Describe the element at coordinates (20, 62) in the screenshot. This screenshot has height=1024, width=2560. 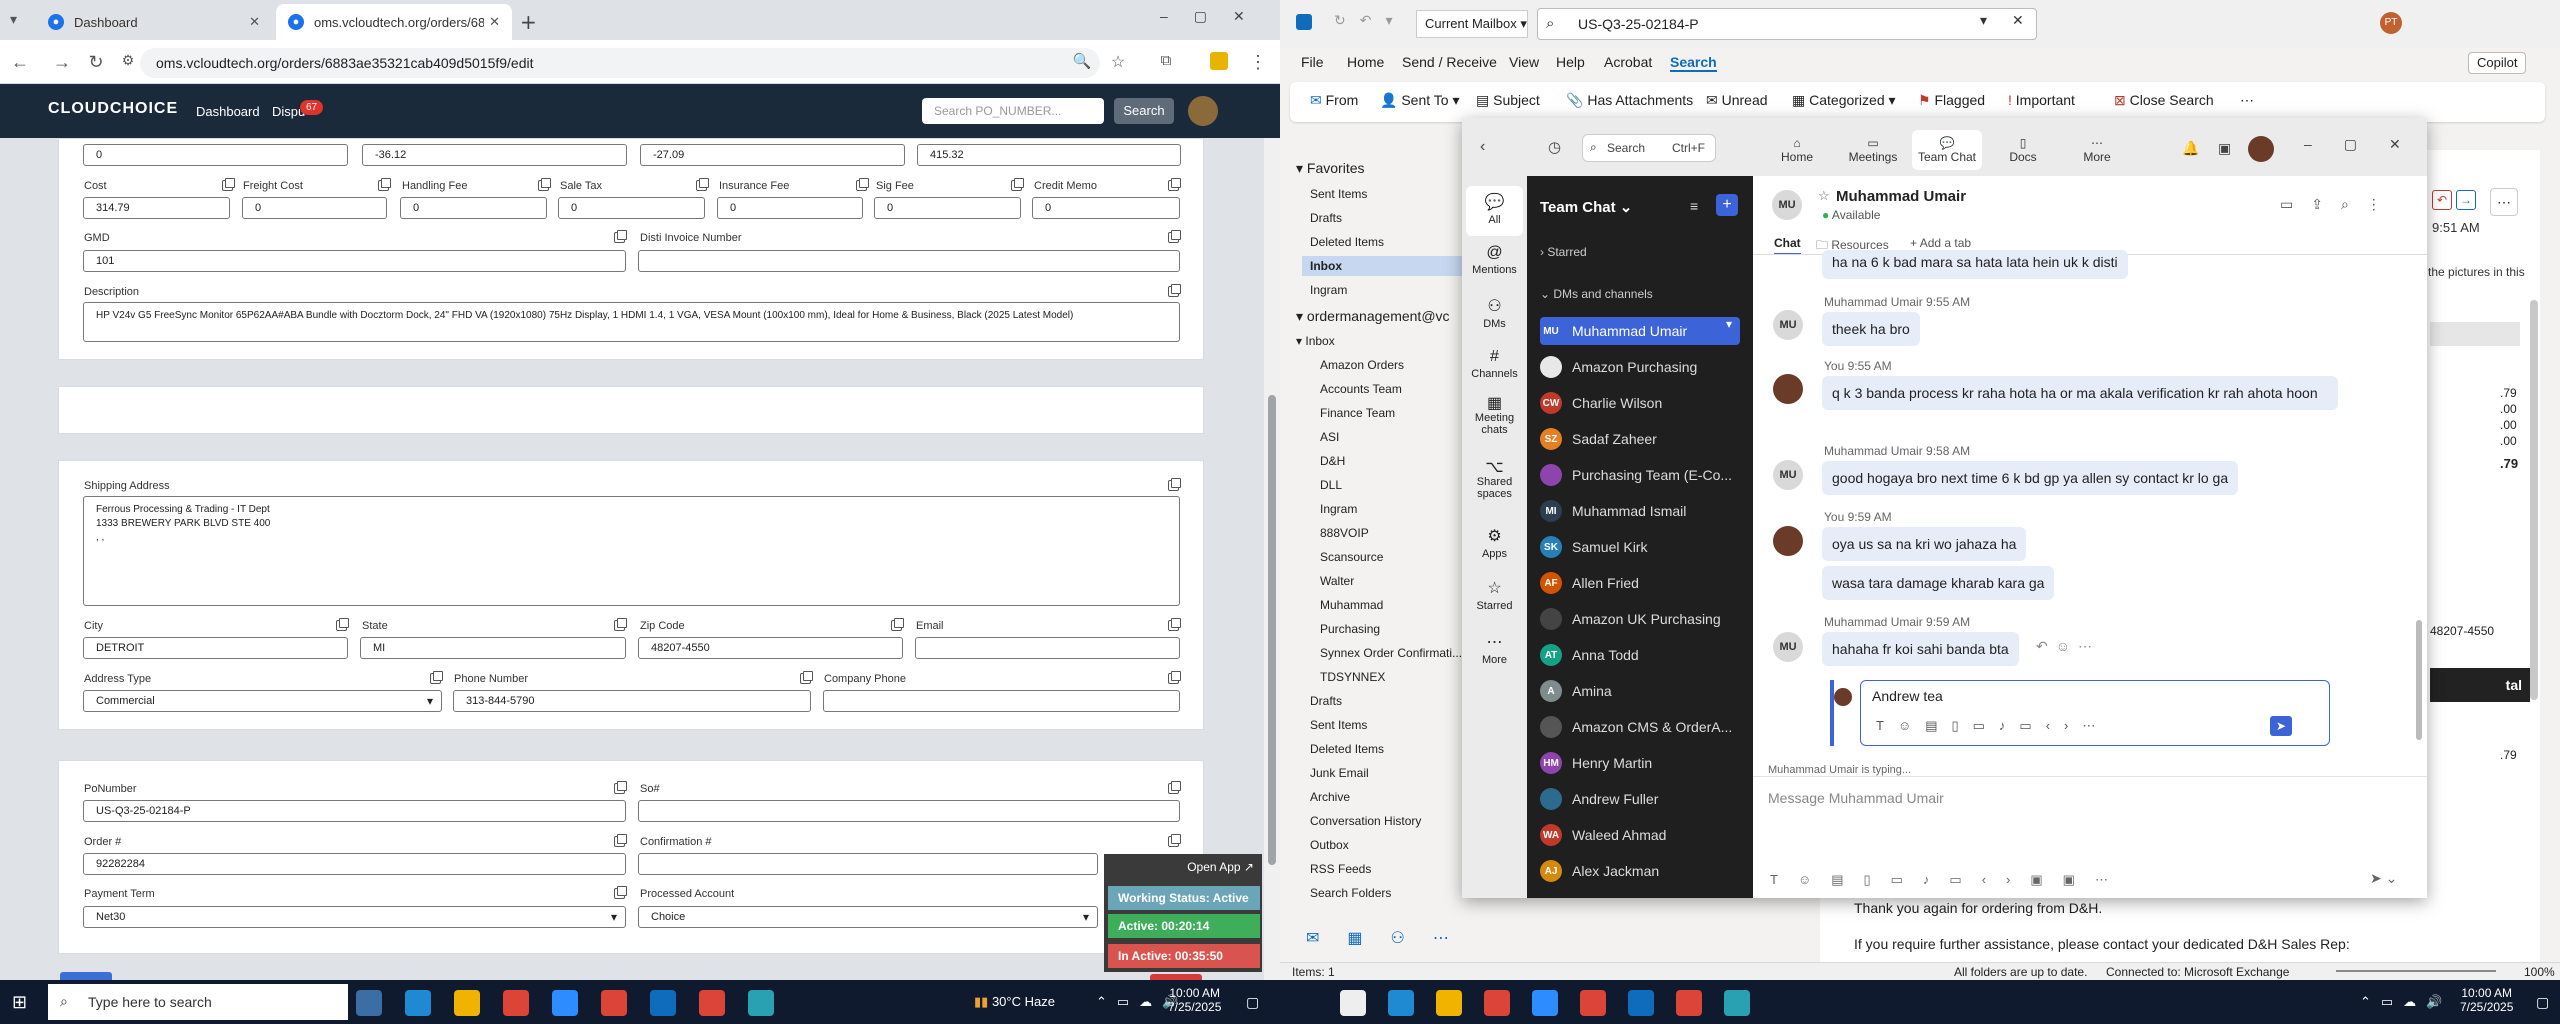
I see `back-icon: ←` at that location.